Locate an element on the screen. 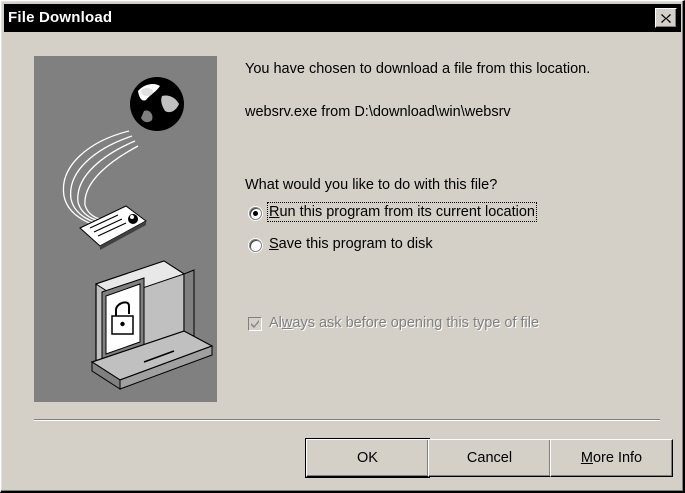 The width and height of the screenshot is (685, 493). illustration-art is located at coordinates (138, 233).